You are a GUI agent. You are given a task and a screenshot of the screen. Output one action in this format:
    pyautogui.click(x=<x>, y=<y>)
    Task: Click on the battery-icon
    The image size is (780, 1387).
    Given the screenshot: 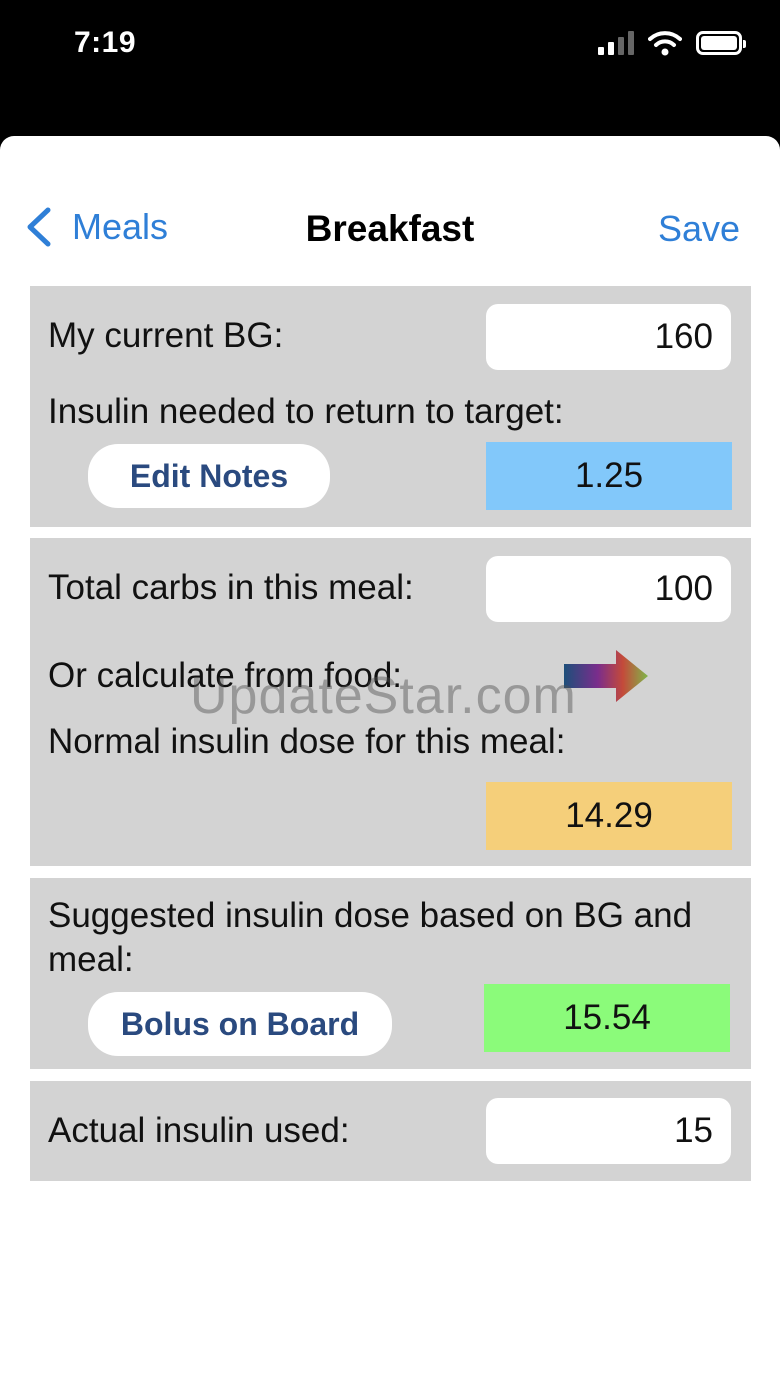 What is the action you would take?
    pyautogui.click(x=721, y=43)
    